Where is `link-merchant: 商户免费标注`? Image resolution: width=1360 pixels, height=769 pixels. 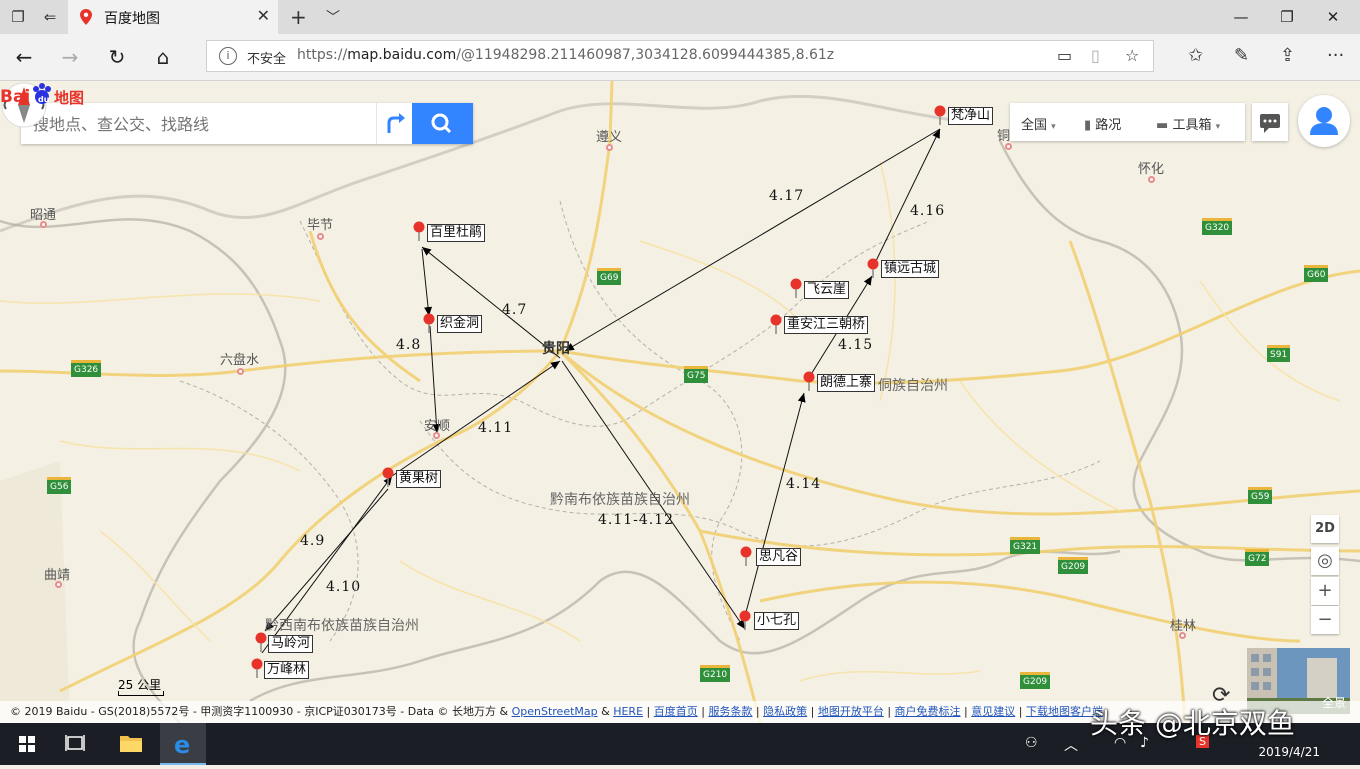
link-merchant: 商户免费标注 is located at coordinates (928, 711).